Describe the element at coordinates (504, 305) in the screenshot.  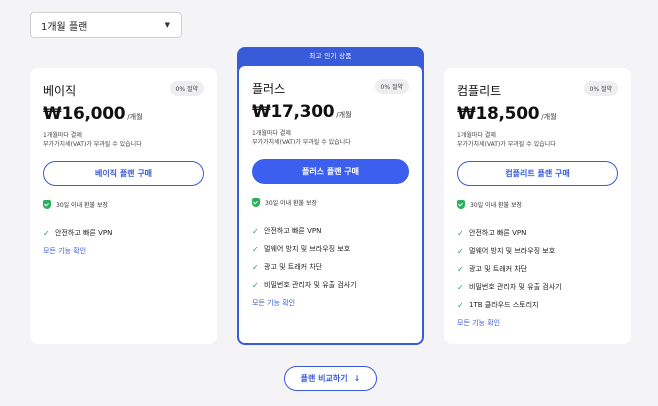
I see `feature-label: 1TB 클라우드 스토리지` at that location.